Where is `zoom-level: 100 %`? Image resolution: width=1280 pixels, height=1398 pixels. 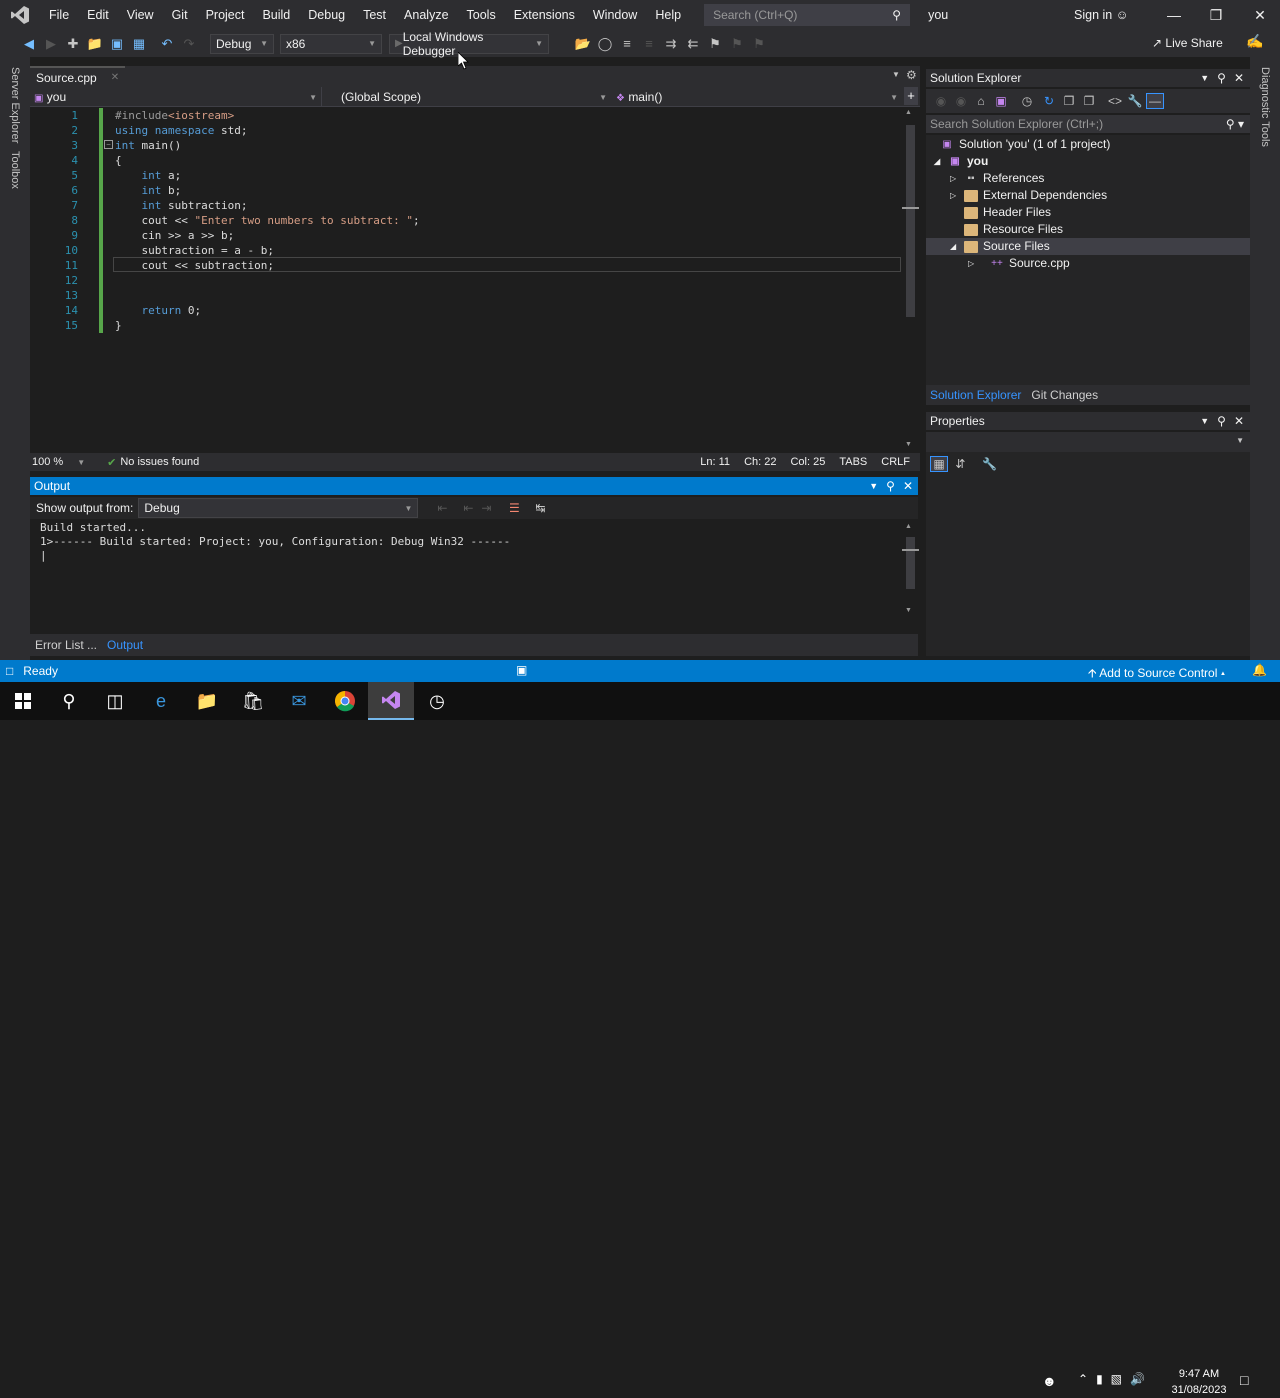
zoom-level: 100 % is located at coordinates (47, 462).